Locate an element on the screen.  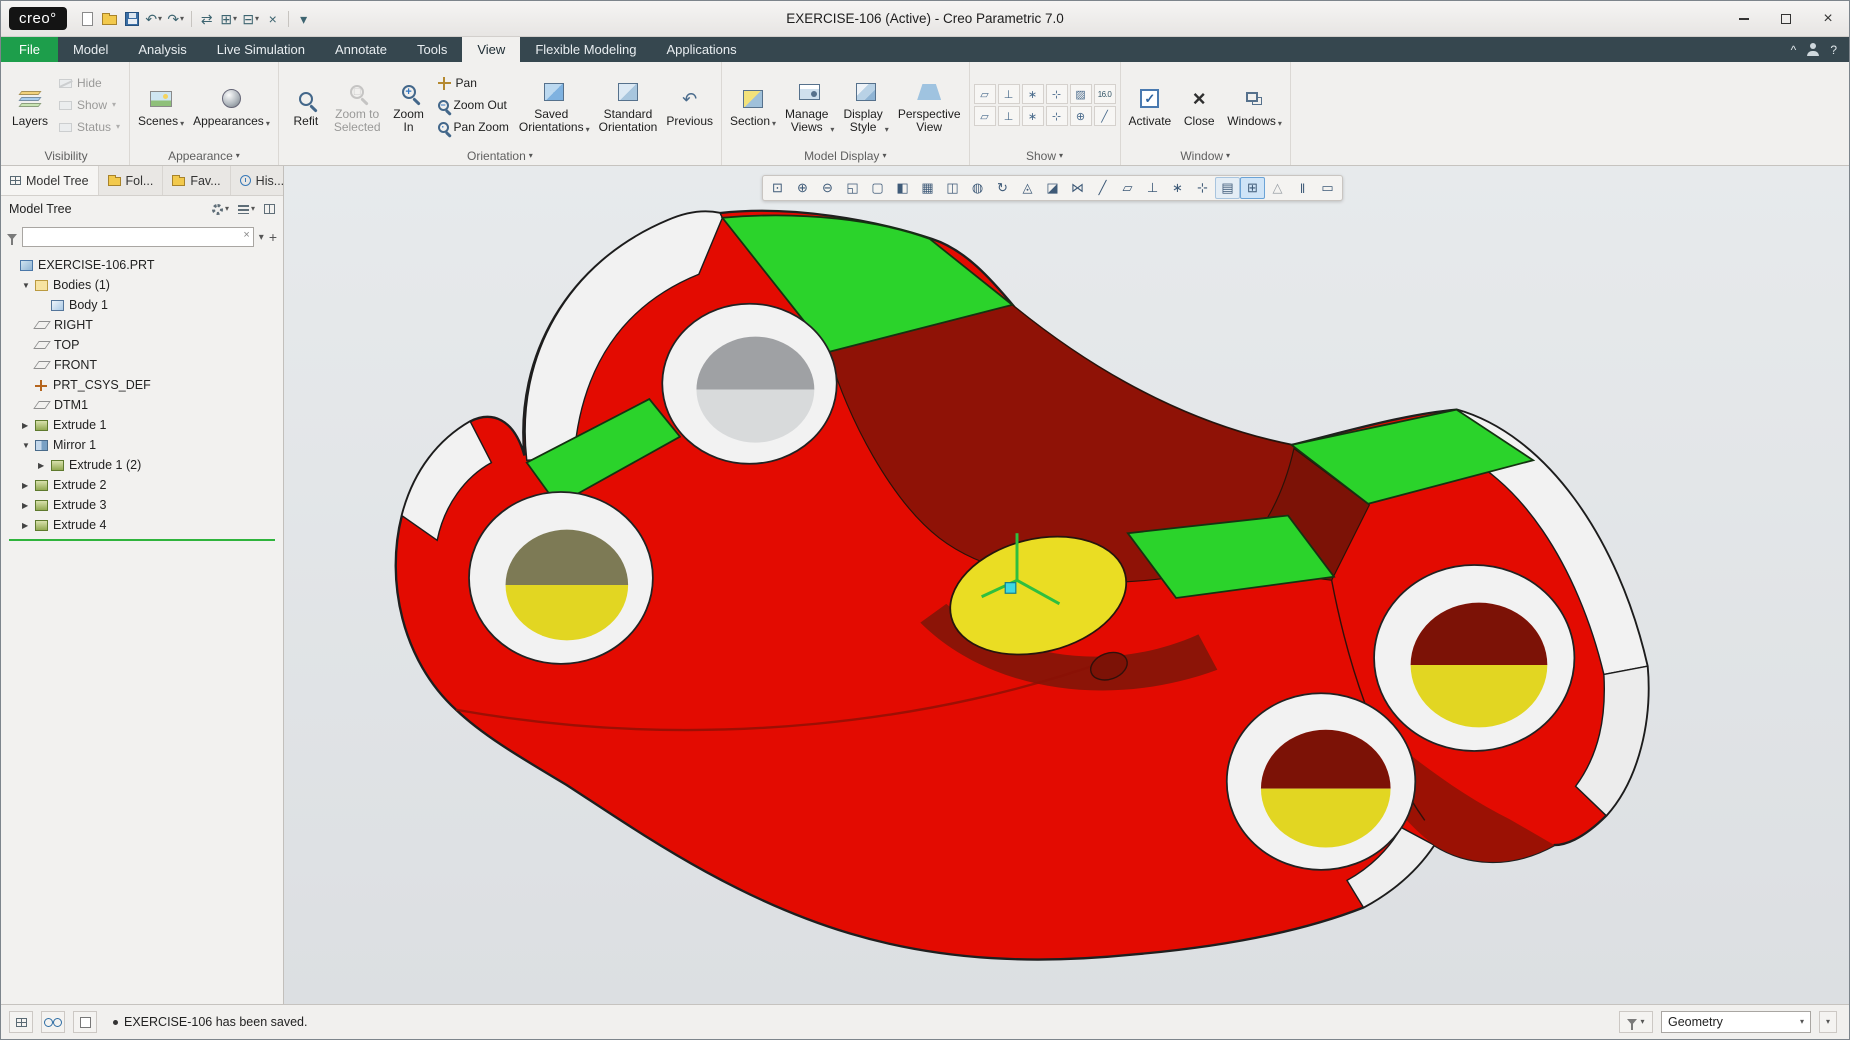
display-style-button: Display Style ▾ is located at coordinates (865, 105).